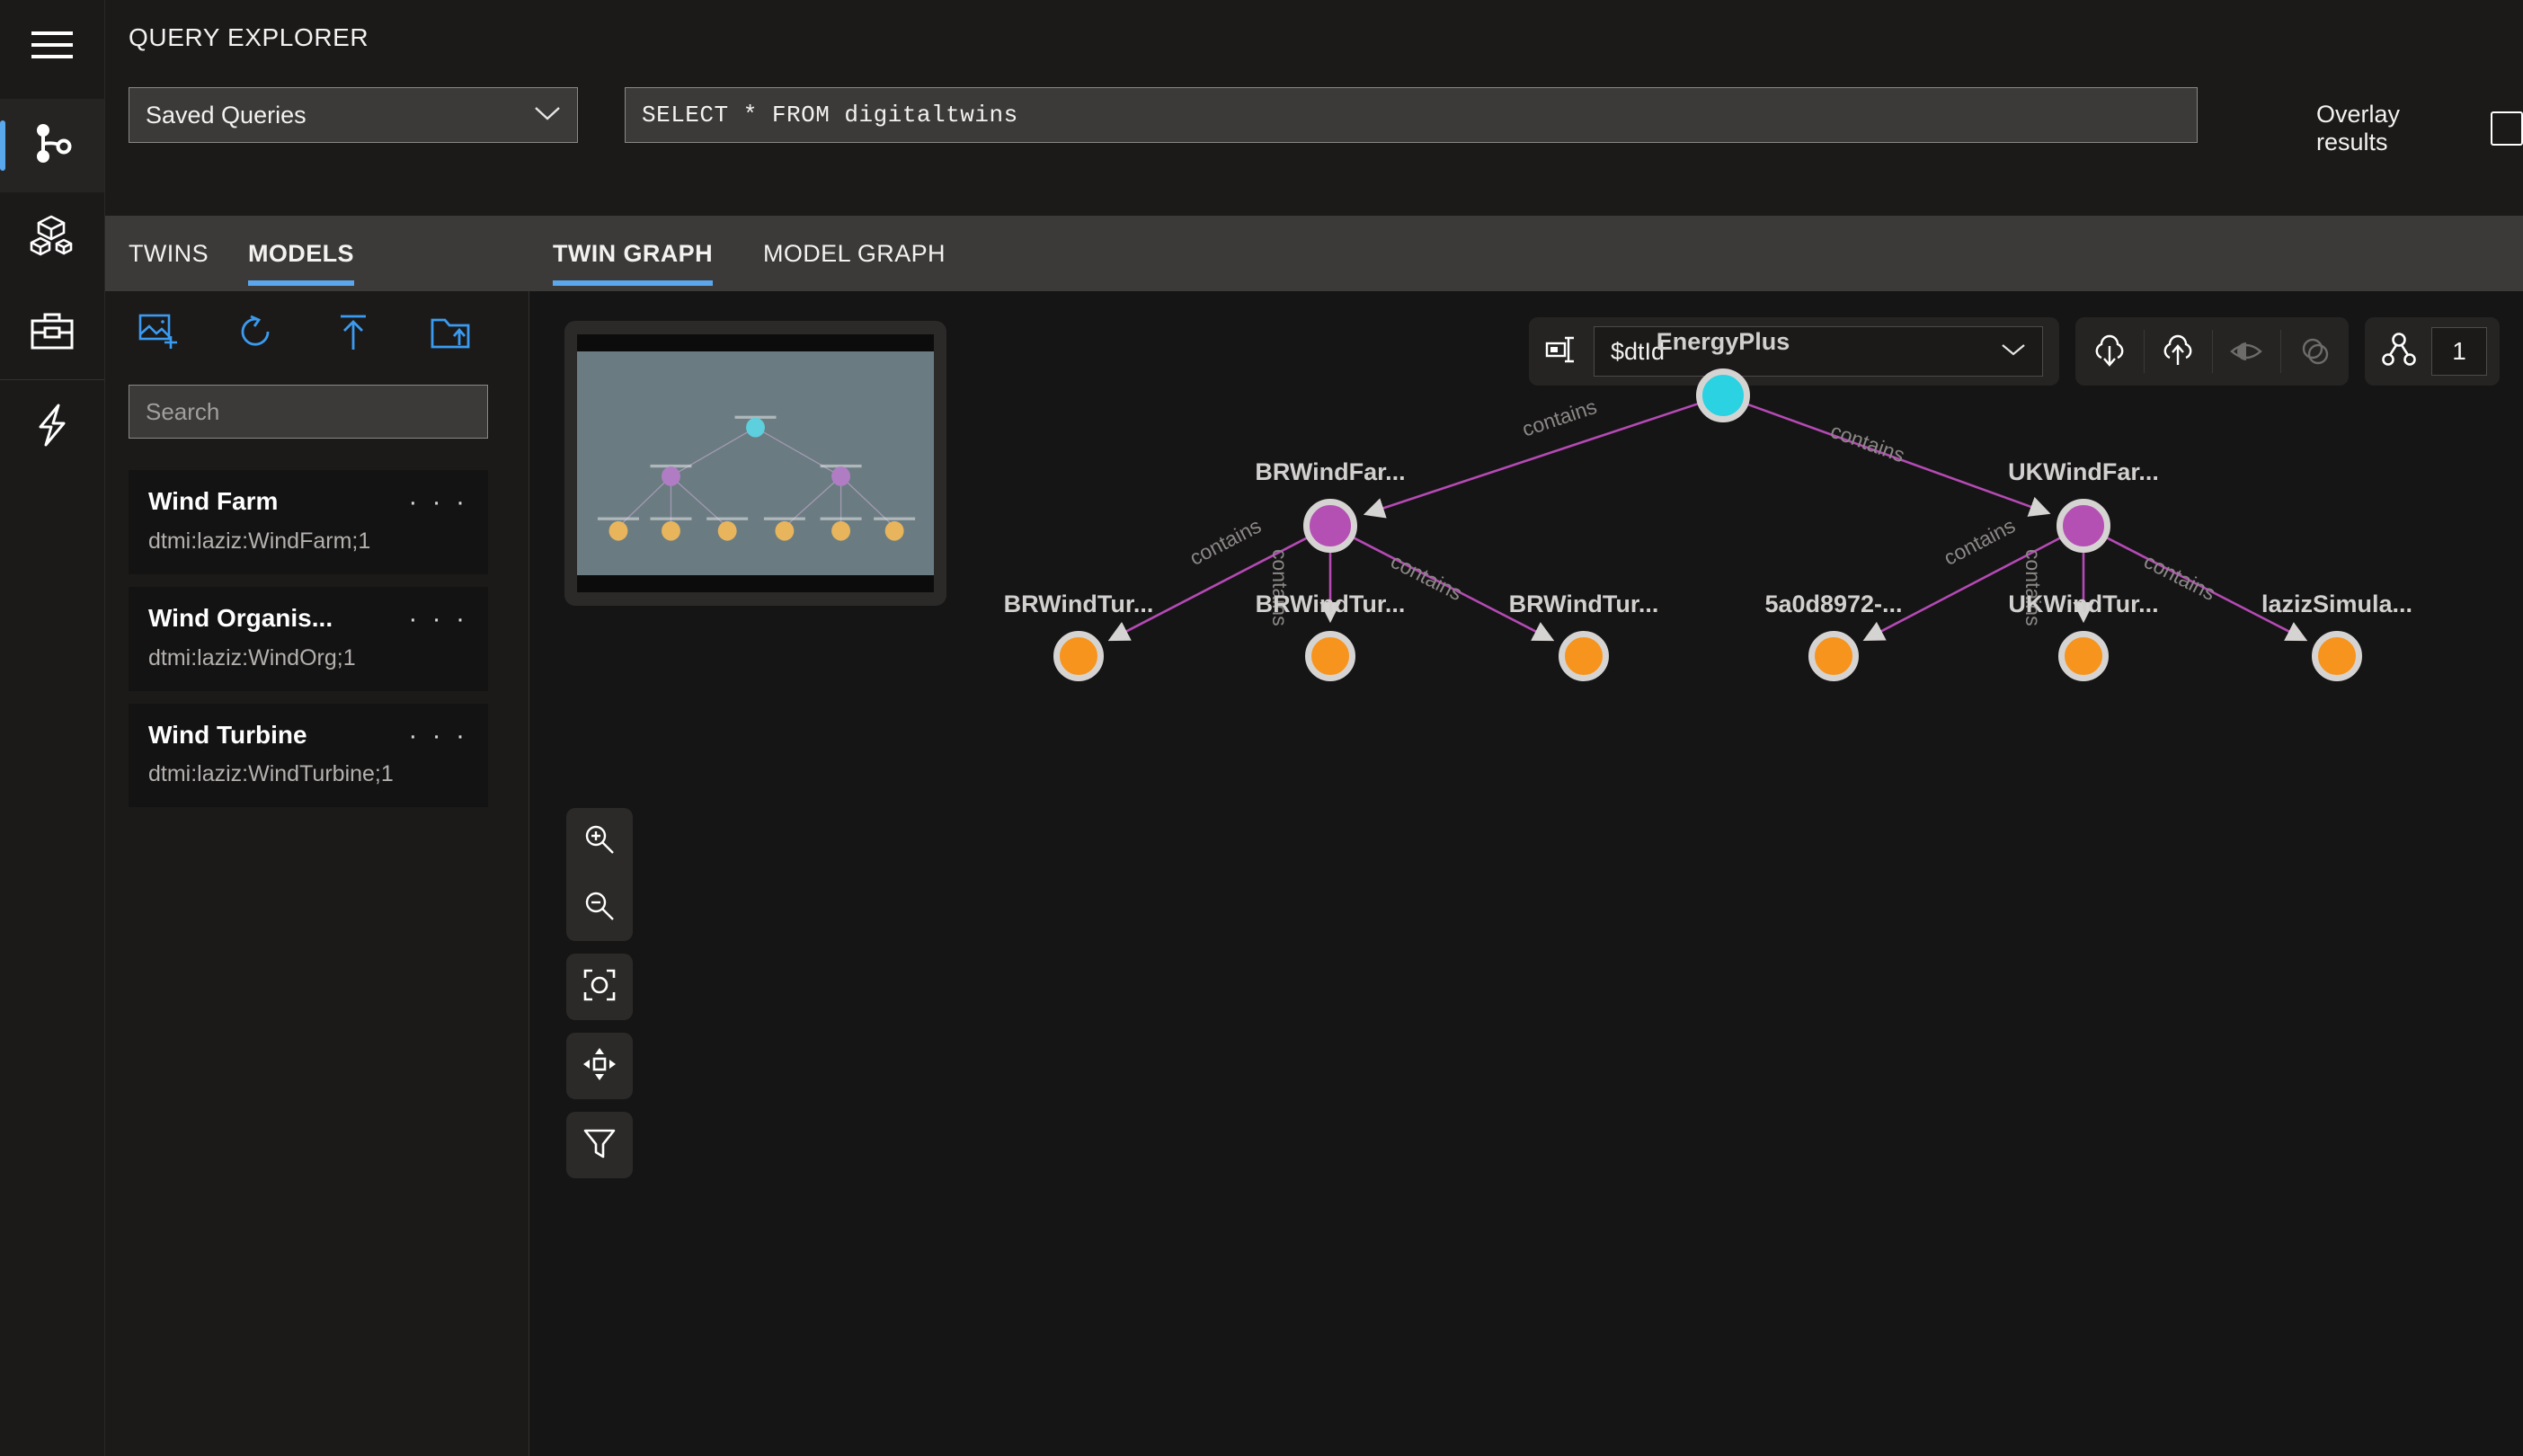 The height and width of the screenshot is (1456, 2523). What do you see at coordinates (633, 254) in the screenshot?
I see `tab-twin-graph: TWIN GRAPH` at bounding box center [633, 254].